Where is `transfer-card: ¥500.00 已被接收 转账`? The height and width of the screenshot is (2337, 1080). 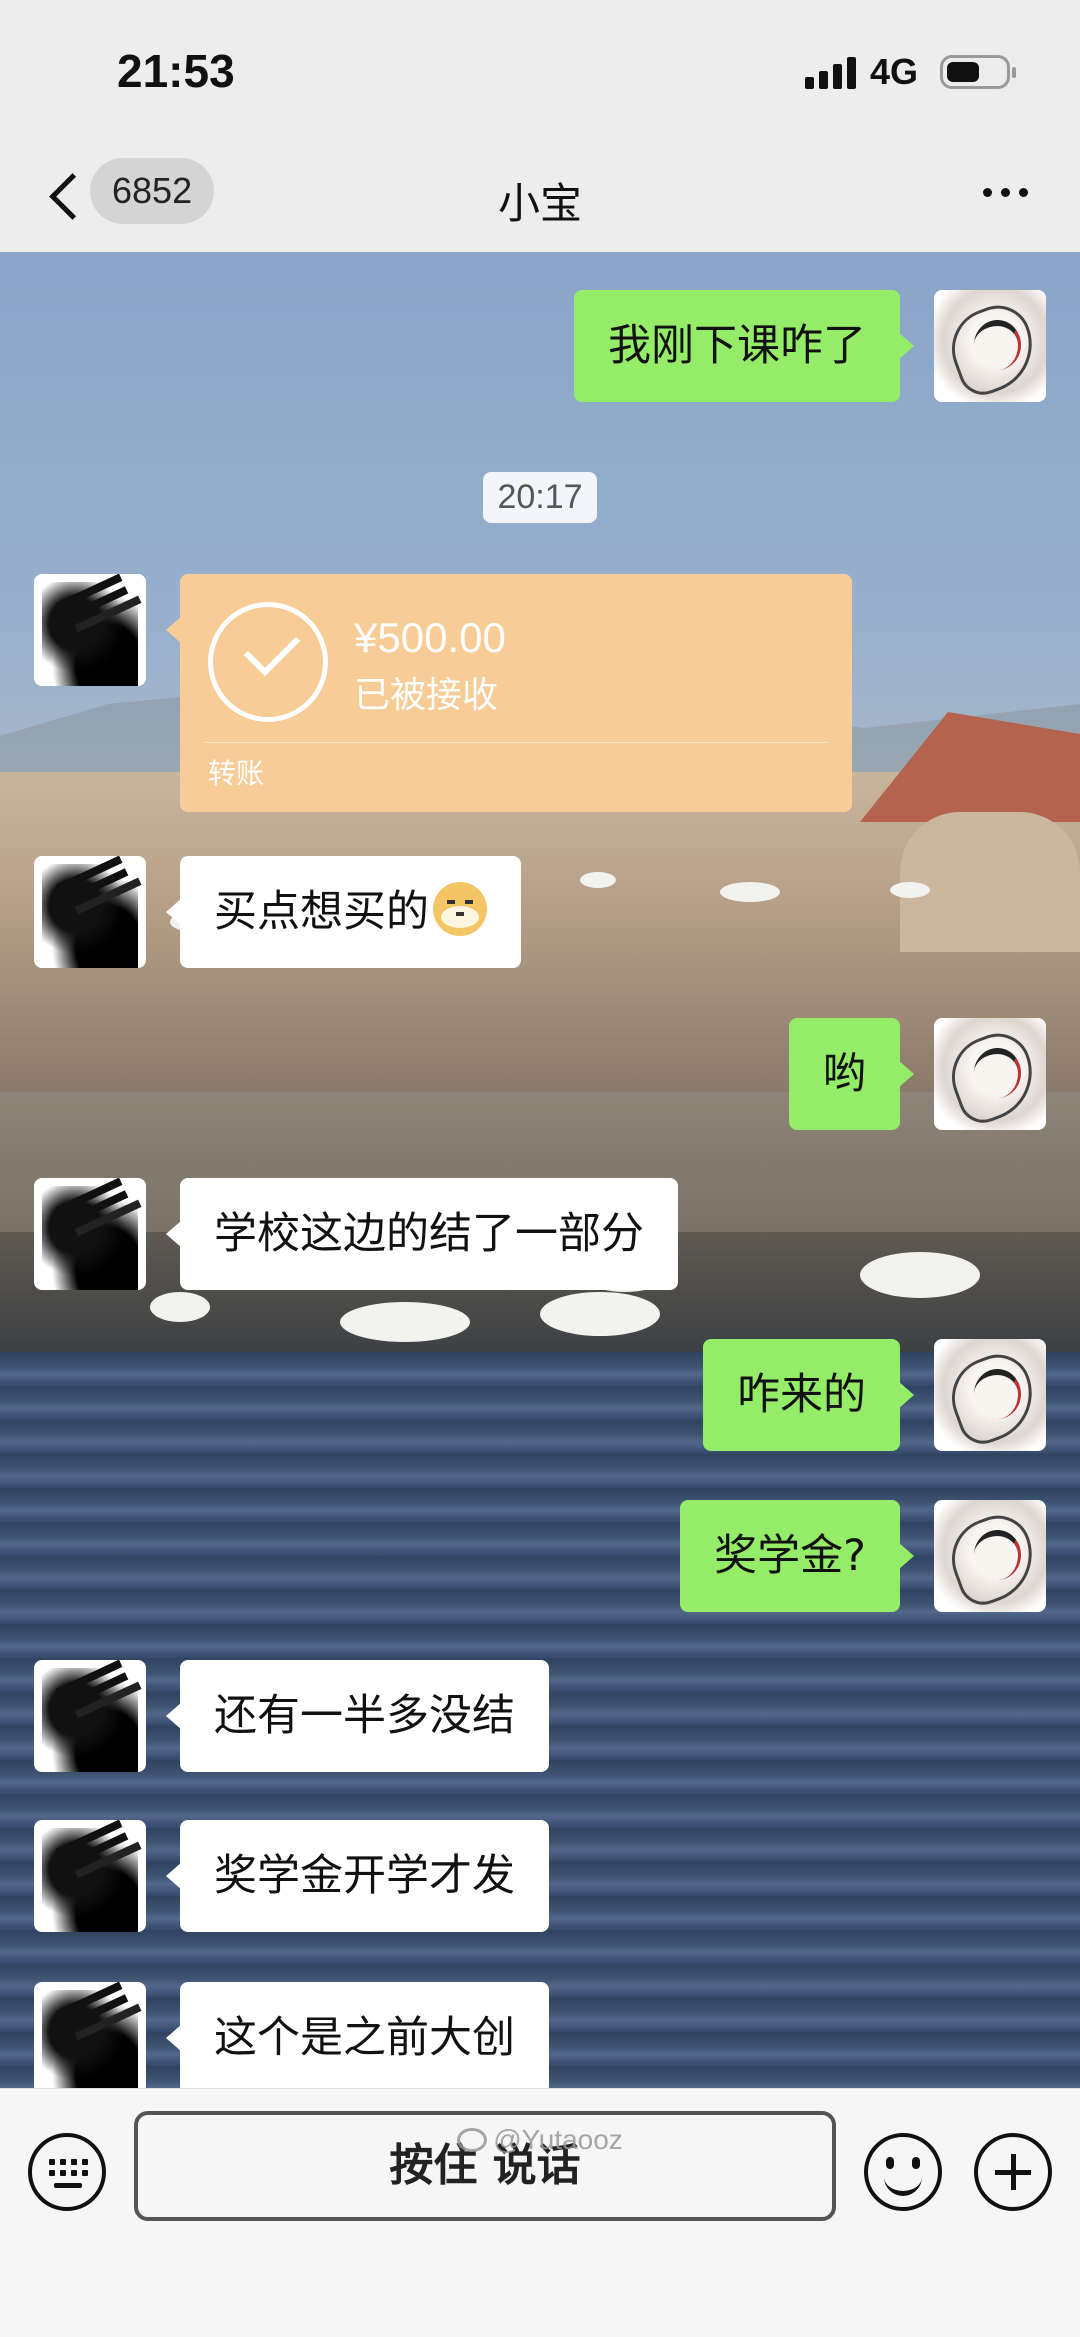
transfer-card: ¥500.00 已被接收 转账 is located at coordinates (509, 693).